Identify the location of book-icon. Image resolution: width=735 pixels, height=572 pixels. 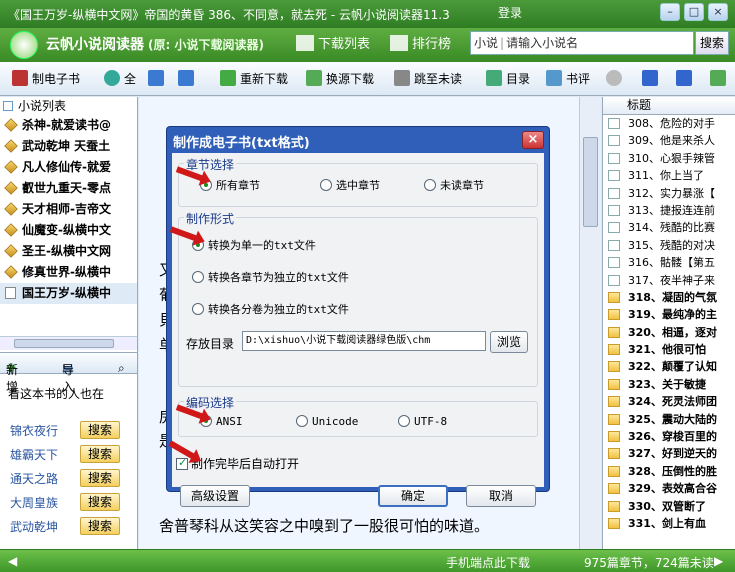
(11, 272).